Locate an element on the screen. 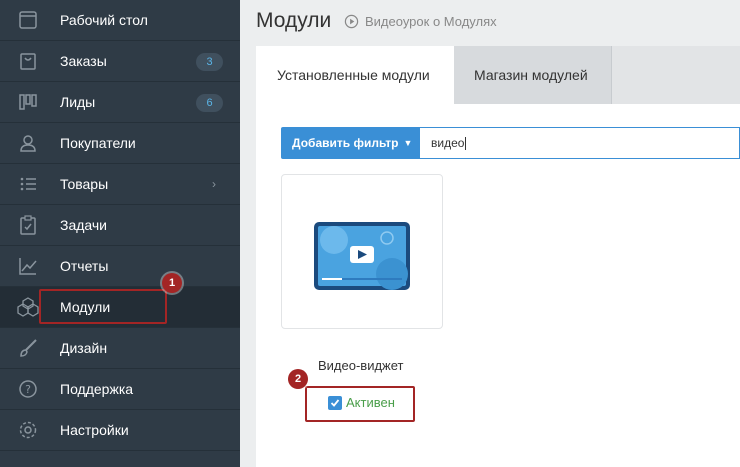 Image resolution: width=740 pixels, height=467 pixels. page-title: Модули is located at coordinates (294, 20).